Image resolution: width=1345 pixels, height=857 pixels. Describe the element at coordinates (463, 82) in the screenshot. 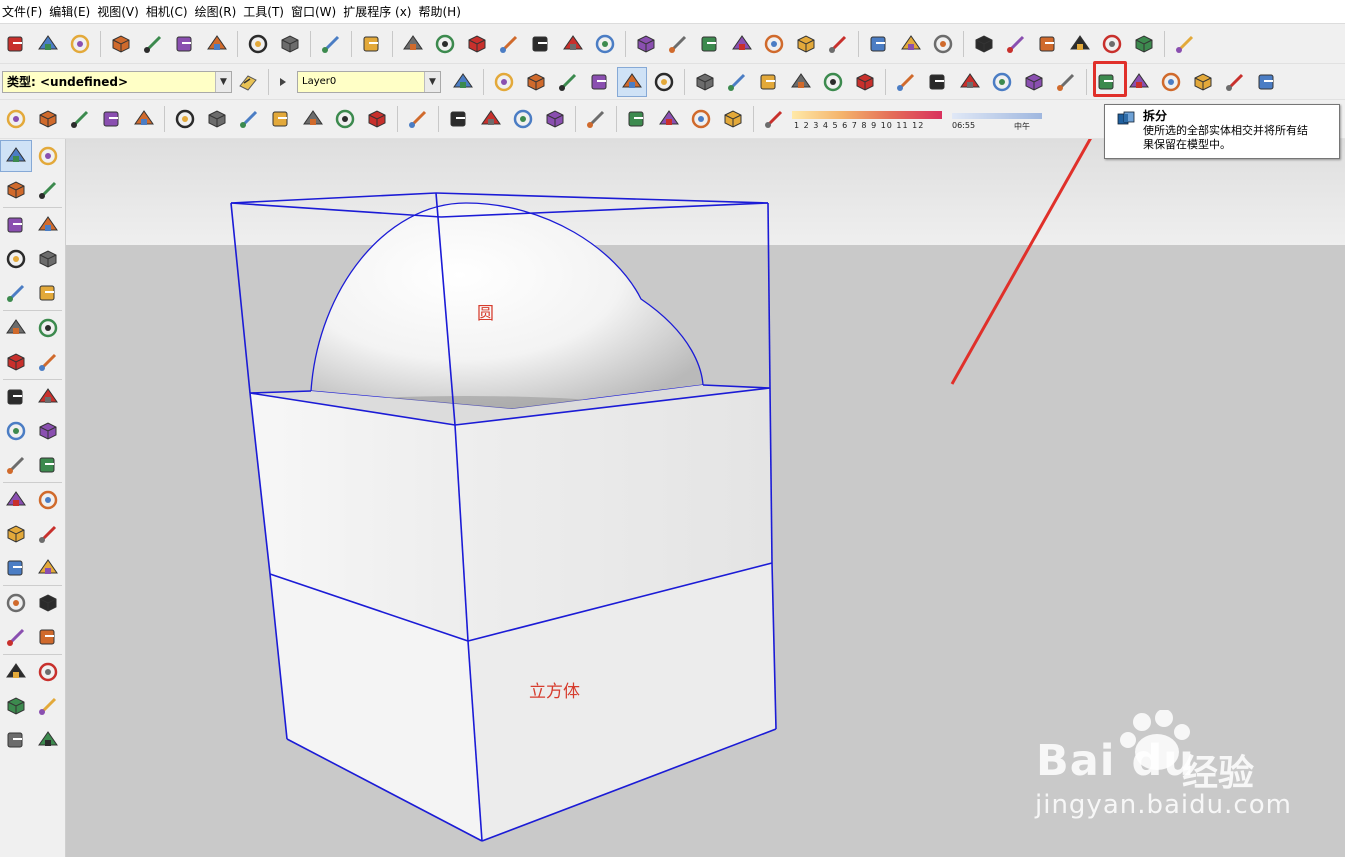

I see `xray-icon` at that location.